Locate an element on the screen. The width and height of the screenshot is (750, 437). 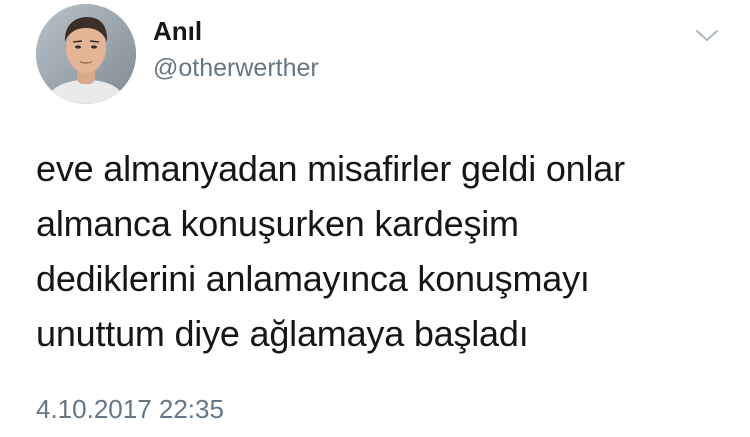
avatar is located at coordinates (86, 54).